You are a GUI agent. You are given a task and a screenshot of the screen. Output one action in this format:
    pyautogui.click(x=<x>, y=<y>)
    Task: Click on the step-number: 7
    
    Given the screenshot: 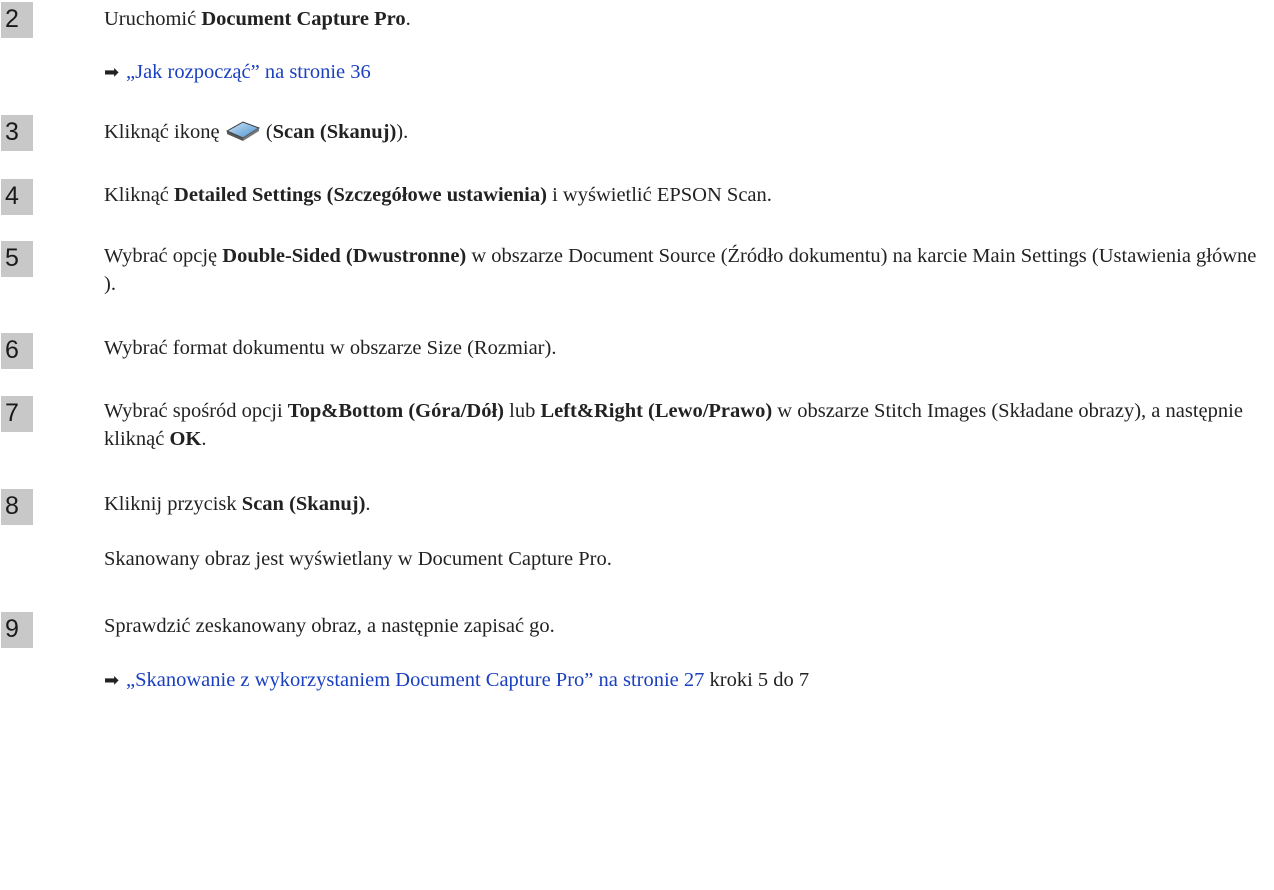 What is the action you would take?
    pyautogui.click(x=17, y=414)
    